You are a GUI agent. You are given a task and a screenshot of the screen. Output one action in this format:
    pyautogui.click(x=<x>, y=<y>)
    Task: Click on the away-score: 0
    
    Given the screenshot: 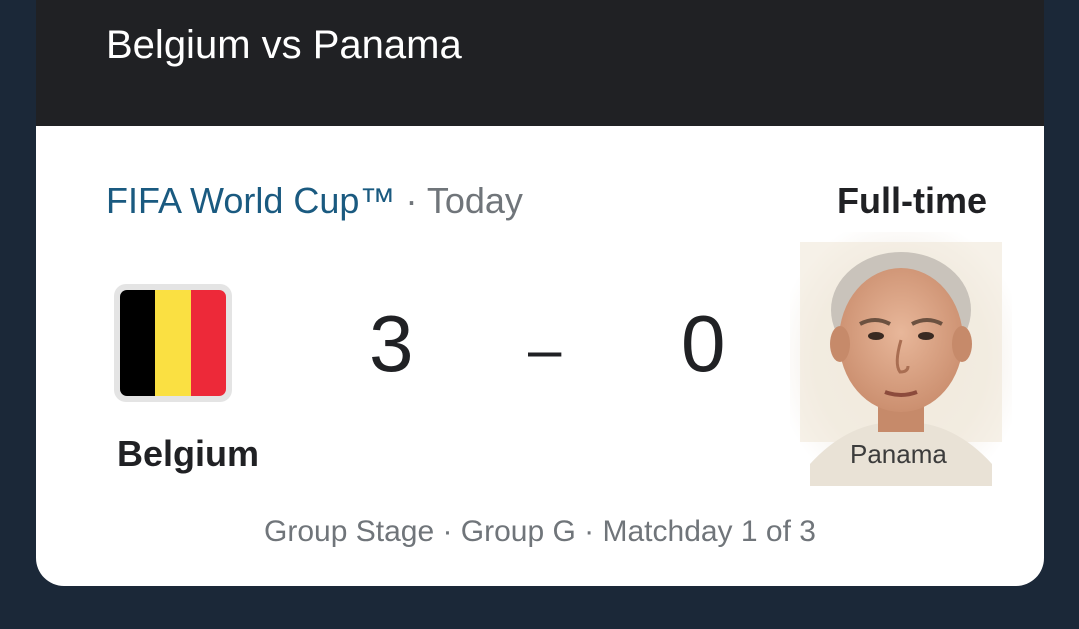 What is the action you would take?
    pyautogui.click(x=703, y=343)
    